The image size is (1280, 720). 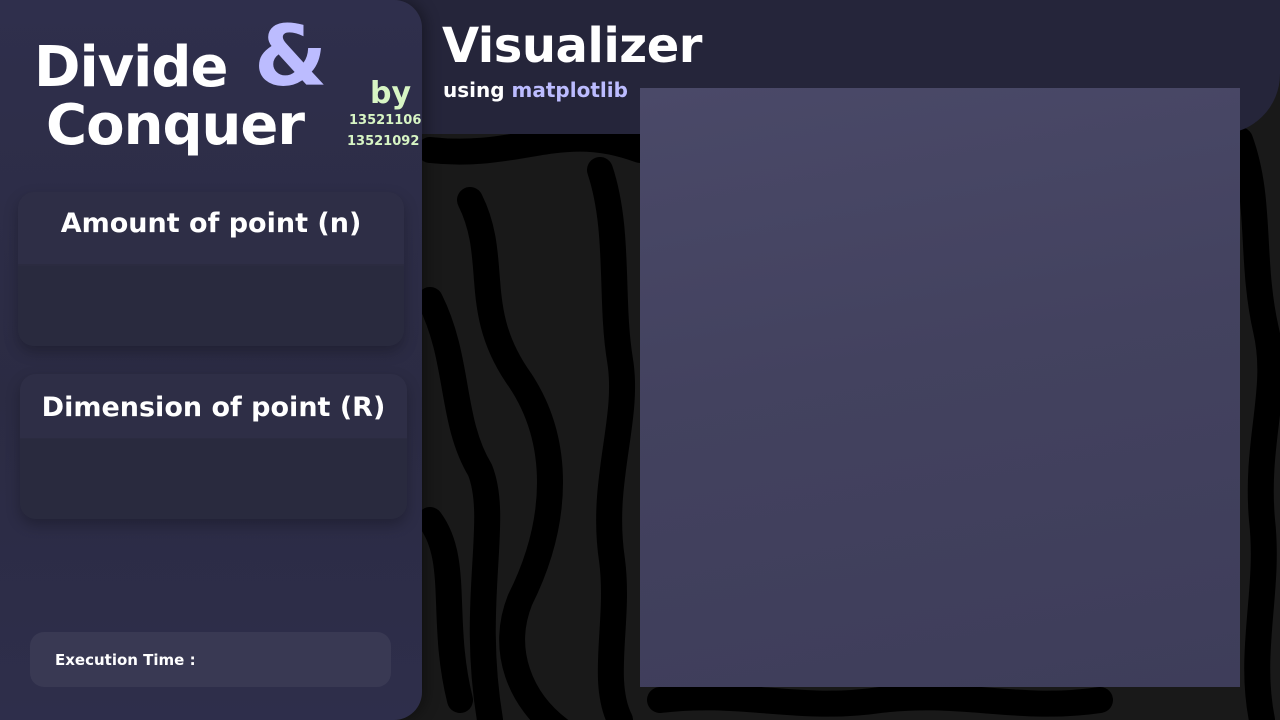 I want to click on amount-of-point-input, so click(x=211, y=306).